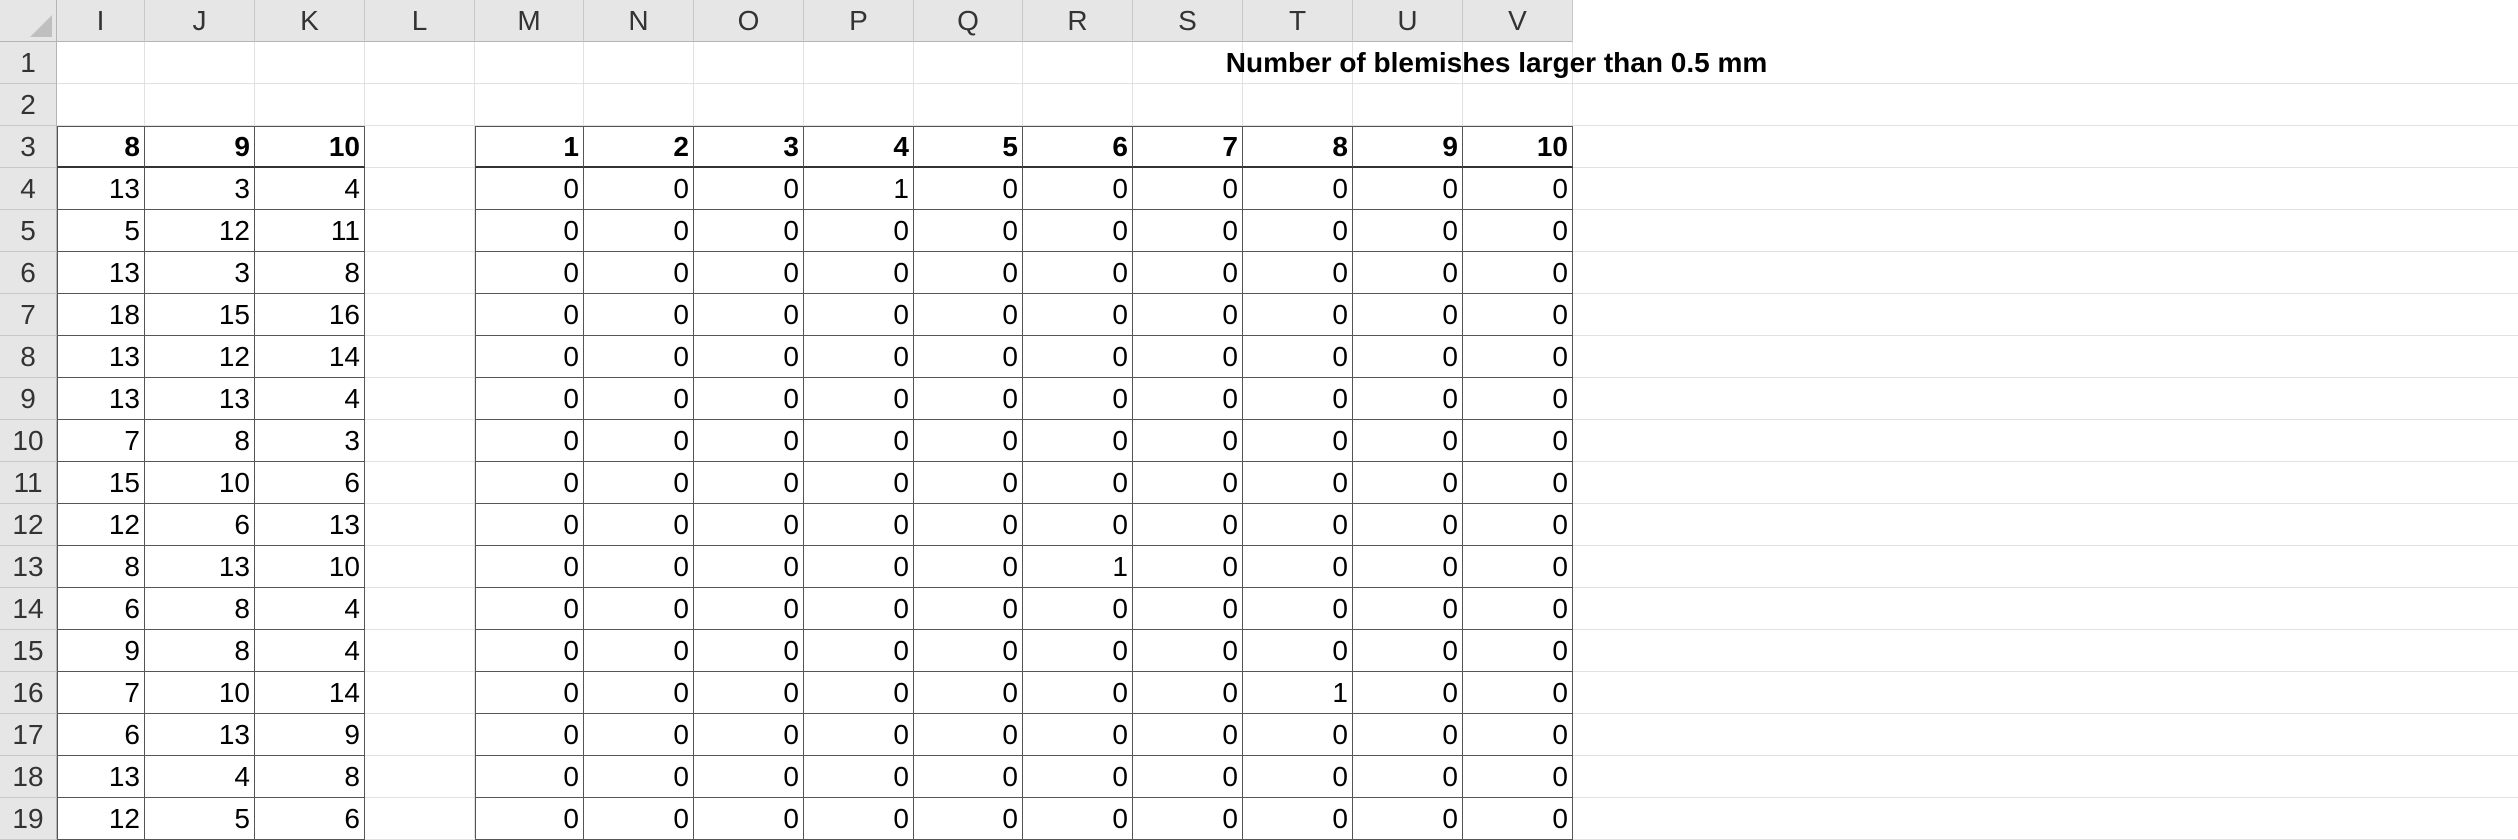  What do you see at coordinates (28, 483) in the screenshot?
I see `row-header-11: 11` at bounding box center [28, 483].